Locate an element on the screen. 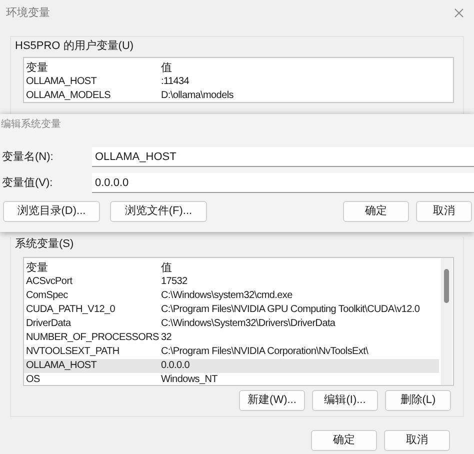 The height and width of the screenshot is (454, 474). close-icon is located at coordinates (459, 13).